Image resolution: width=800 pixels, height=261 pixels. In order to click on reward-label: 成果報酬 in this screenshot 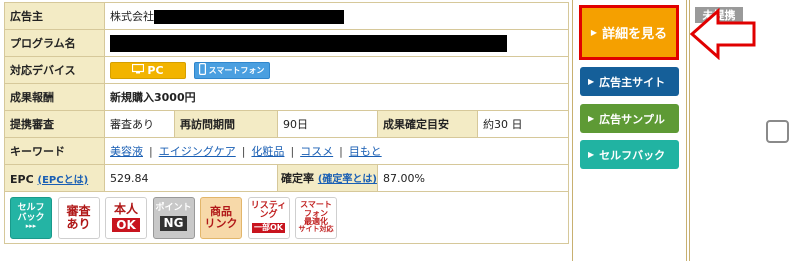, I will do `click(54, 97)`.